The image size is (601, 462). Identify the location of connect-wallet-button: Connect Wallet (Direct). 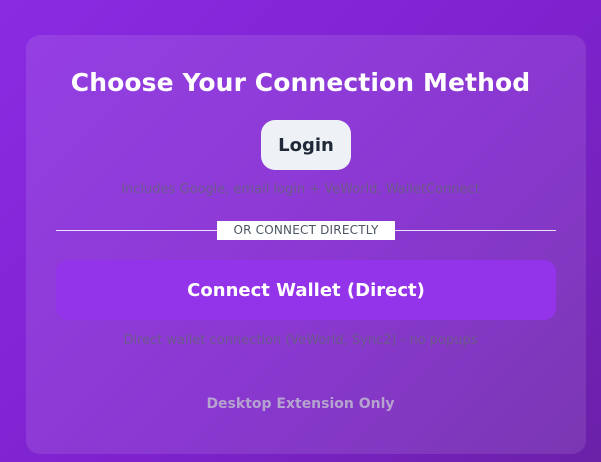
(306, 290).